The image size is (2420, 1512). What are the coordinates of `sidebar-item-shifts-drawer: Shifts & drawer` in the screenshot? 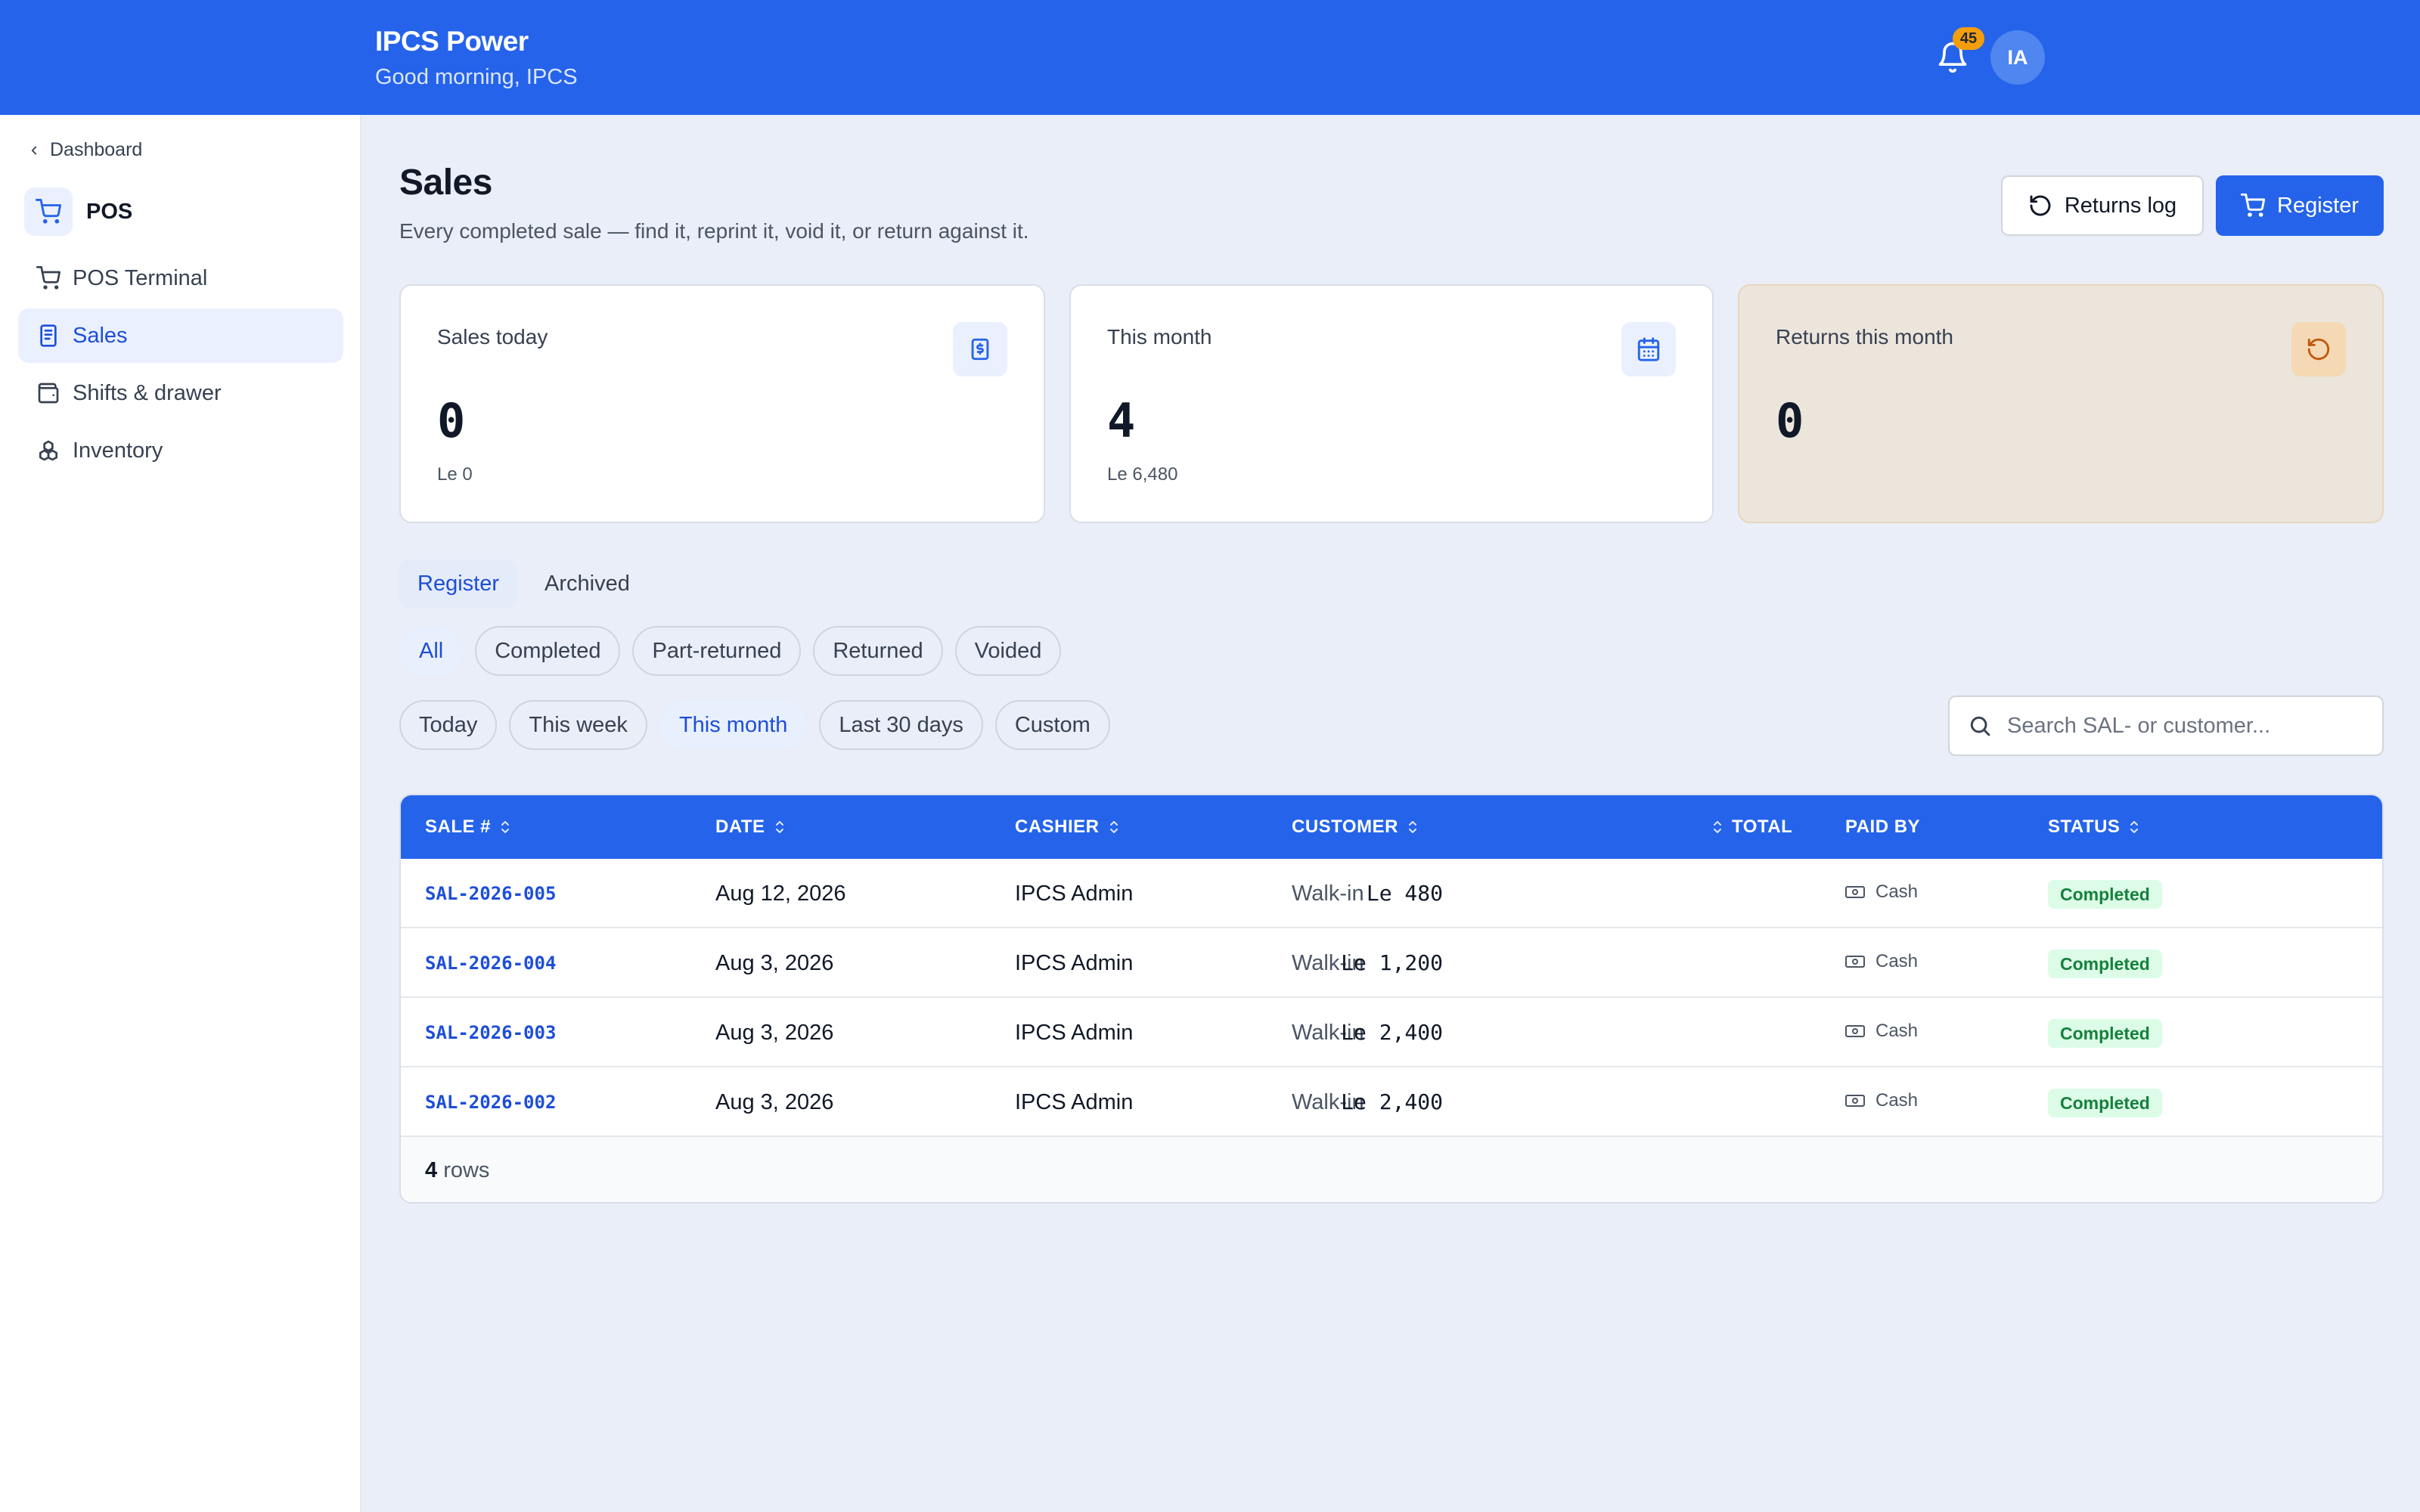 It's located at (180, 393).